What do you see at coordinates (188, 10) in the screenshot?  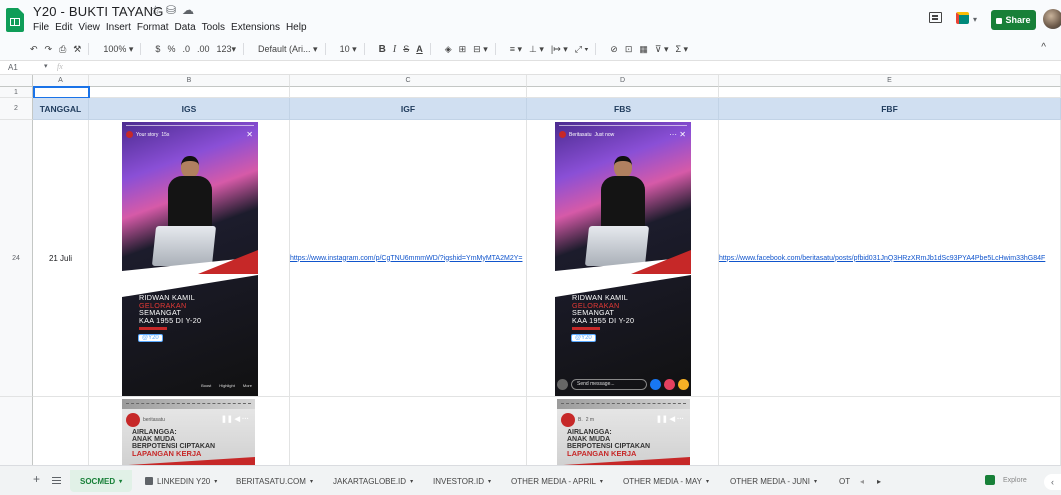 I see `cloud-status-icon: ☁` at bounding box center [188, 10].